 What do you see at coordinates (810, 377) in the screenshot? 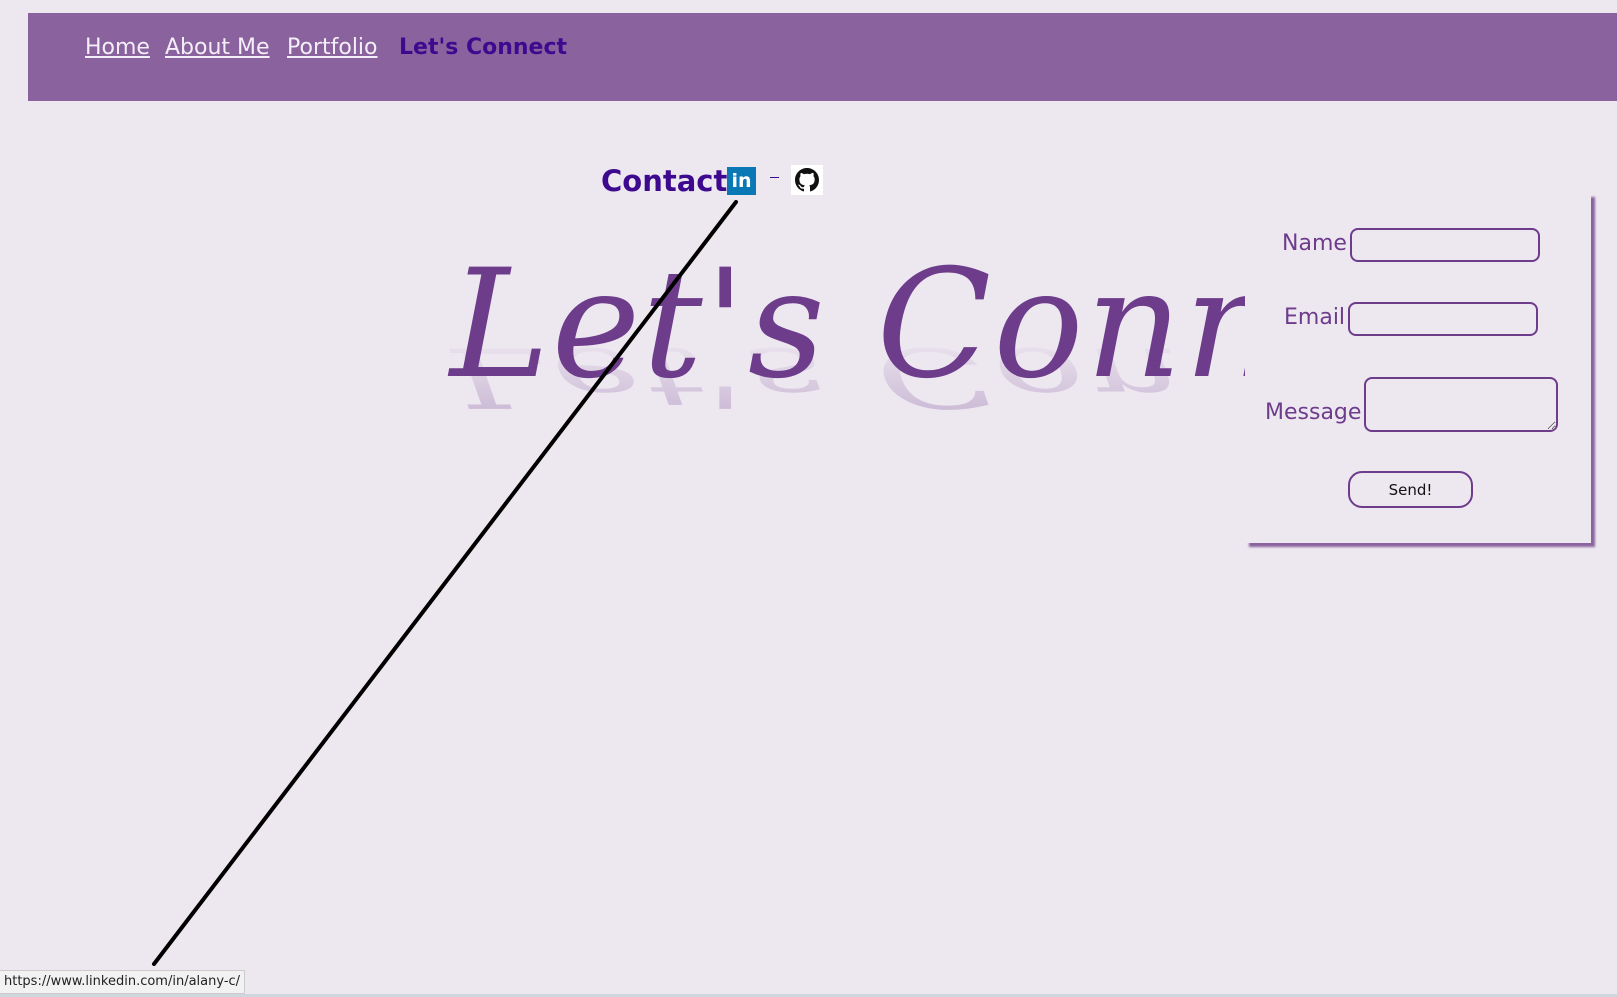
I see `hero-title-reflection: Let's Connect` at bounding box center [810, 377].